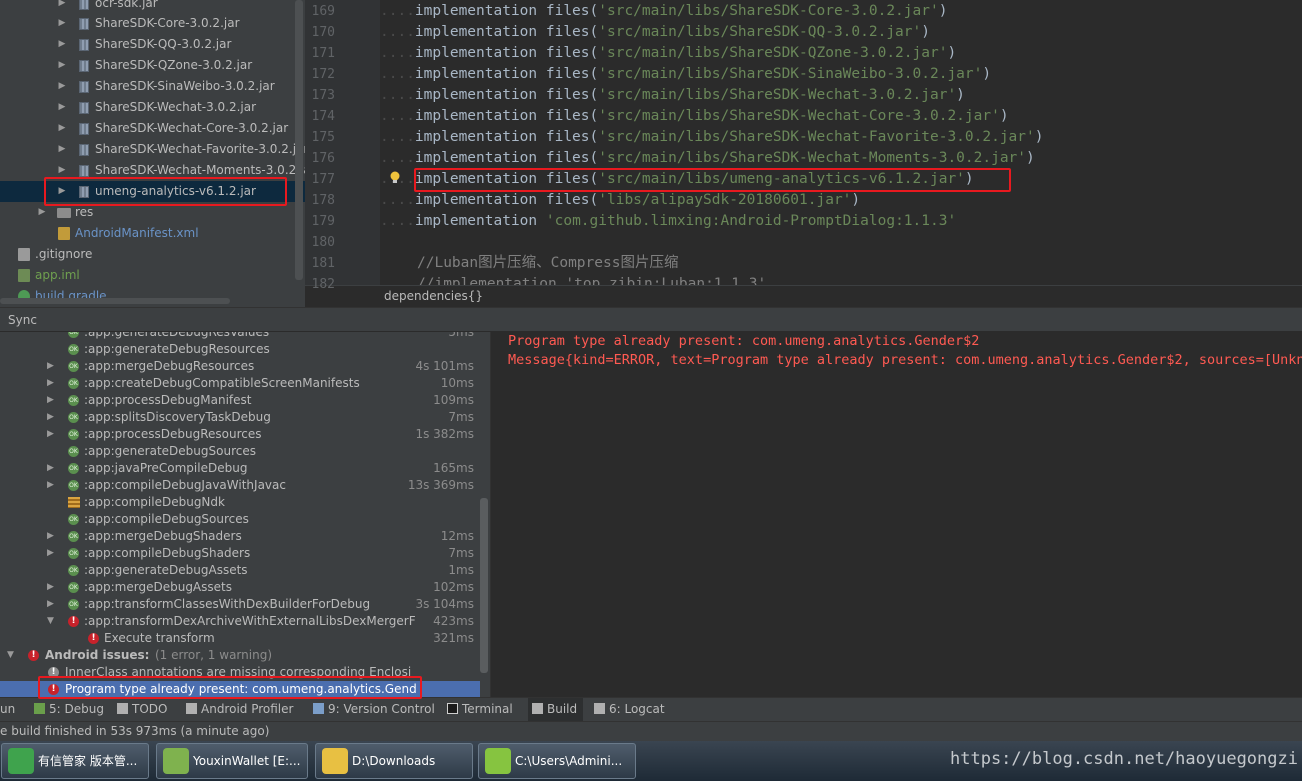  Describe the element at coordinates (152, 23) in the screenshot. I see `project-tree-item: ▶ ShareSDK-Core-3.0.2.jar` at that location.